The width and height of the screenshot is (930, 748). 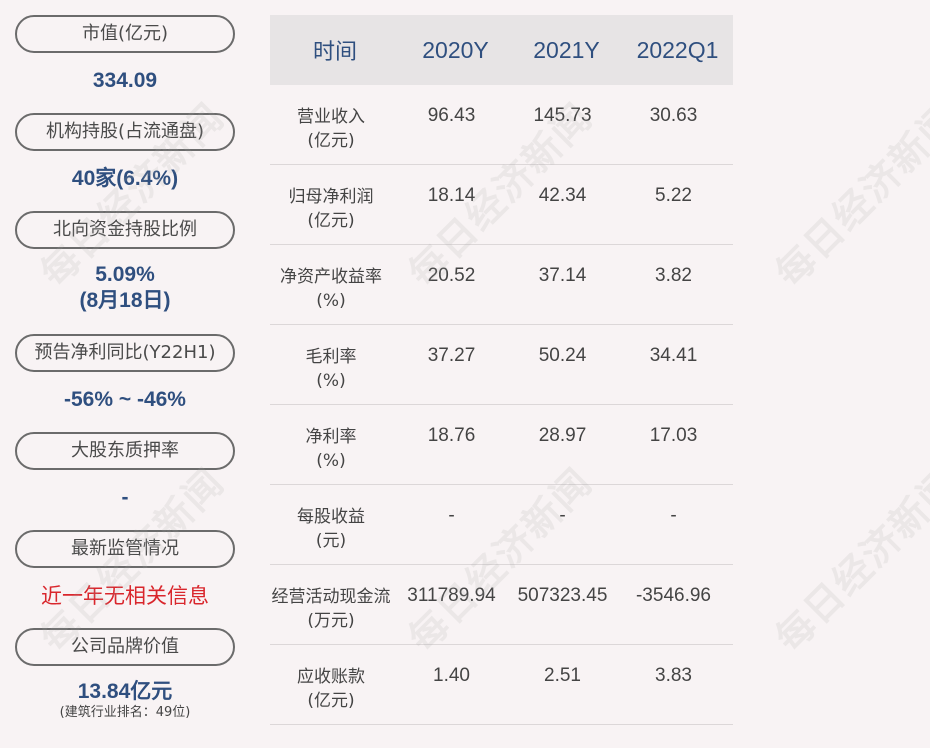 What do you see at coordinates (455, 49) in the screenshot?
I see `header-2020y: 2020Y` at bounding box center [455, 49].